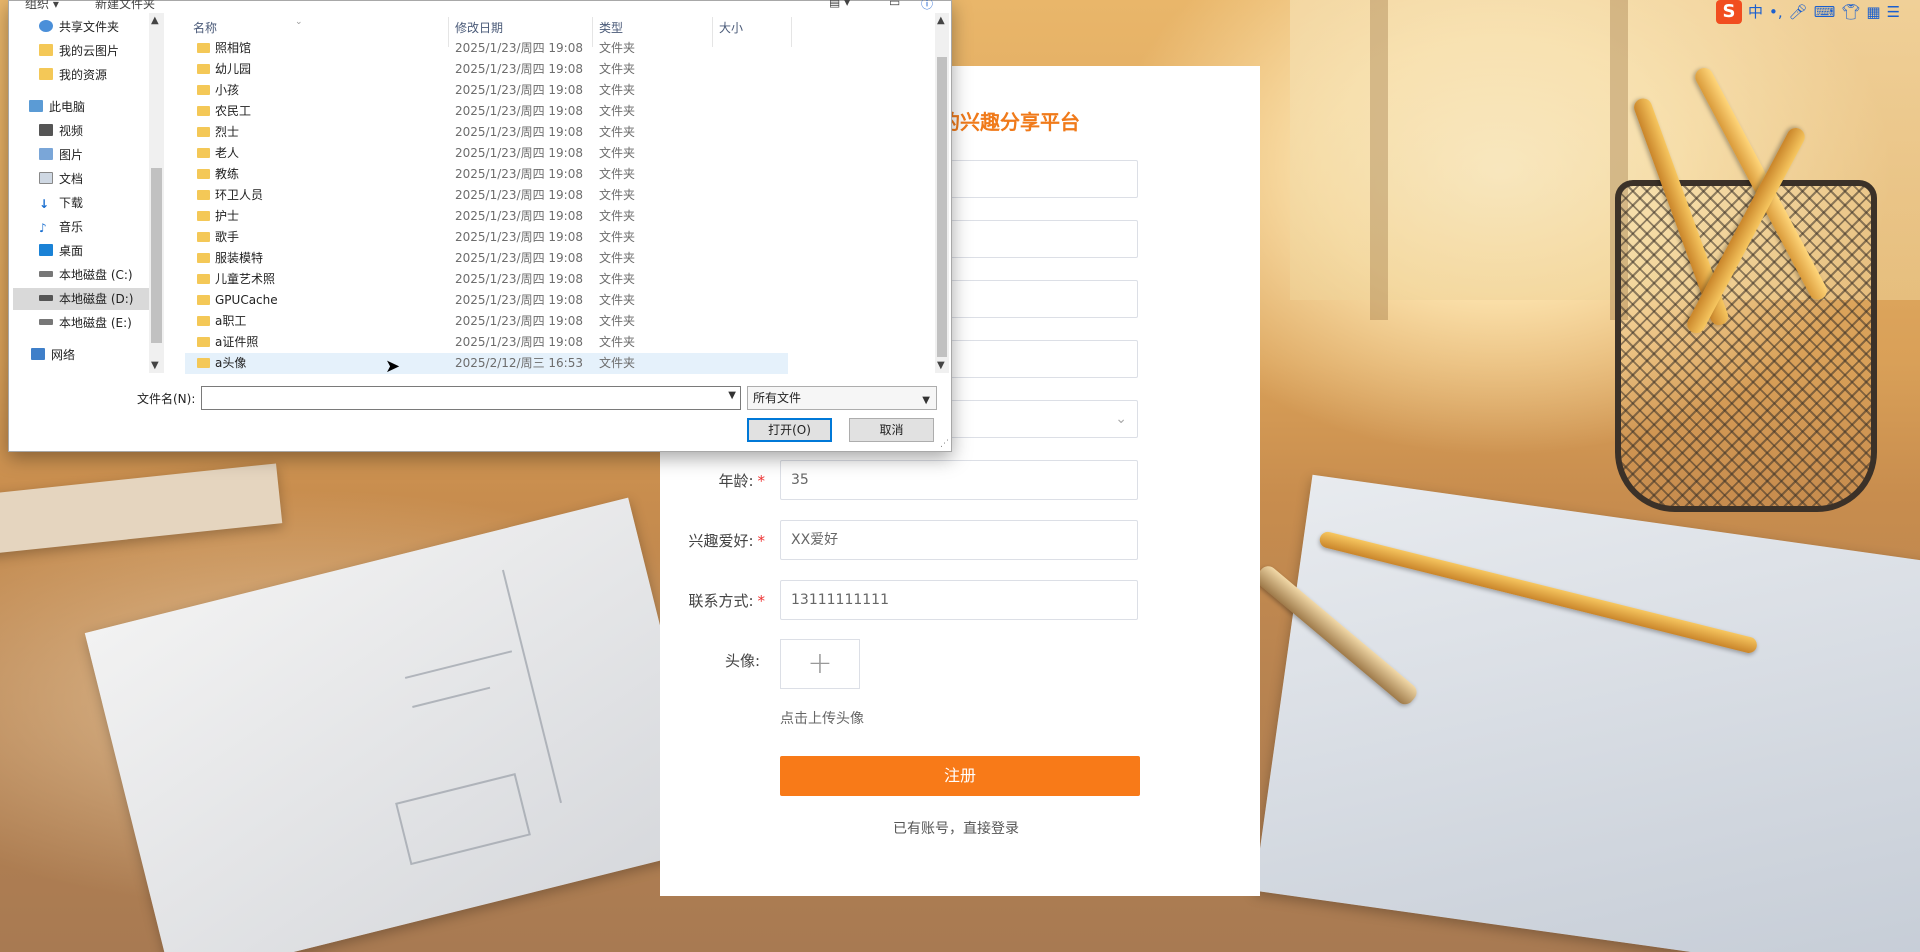 Image resolution: width=1920 pixels, height=952 pixels. What do you see at coordinates (141, 510) in the screenshot?
I see `background-ruler` at bounding box center [141, 510].